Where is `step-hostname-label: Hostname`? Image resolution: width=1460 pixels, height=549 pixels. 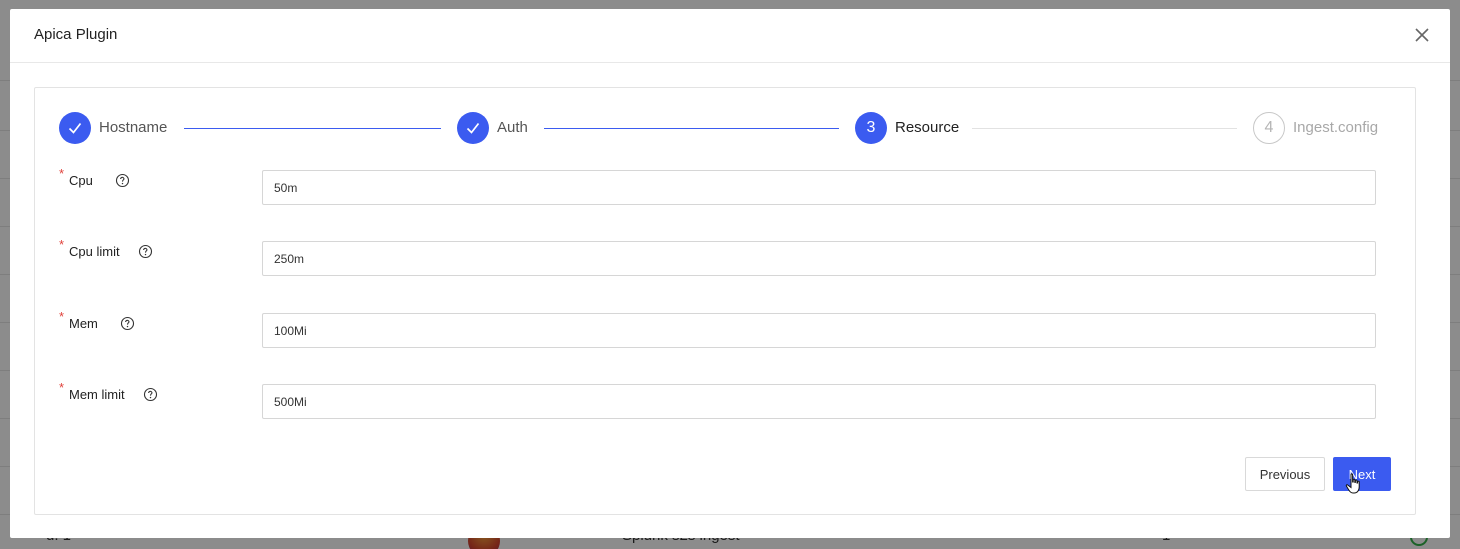 step-hostname-label: Hostname is located at coordinates (133, 127).